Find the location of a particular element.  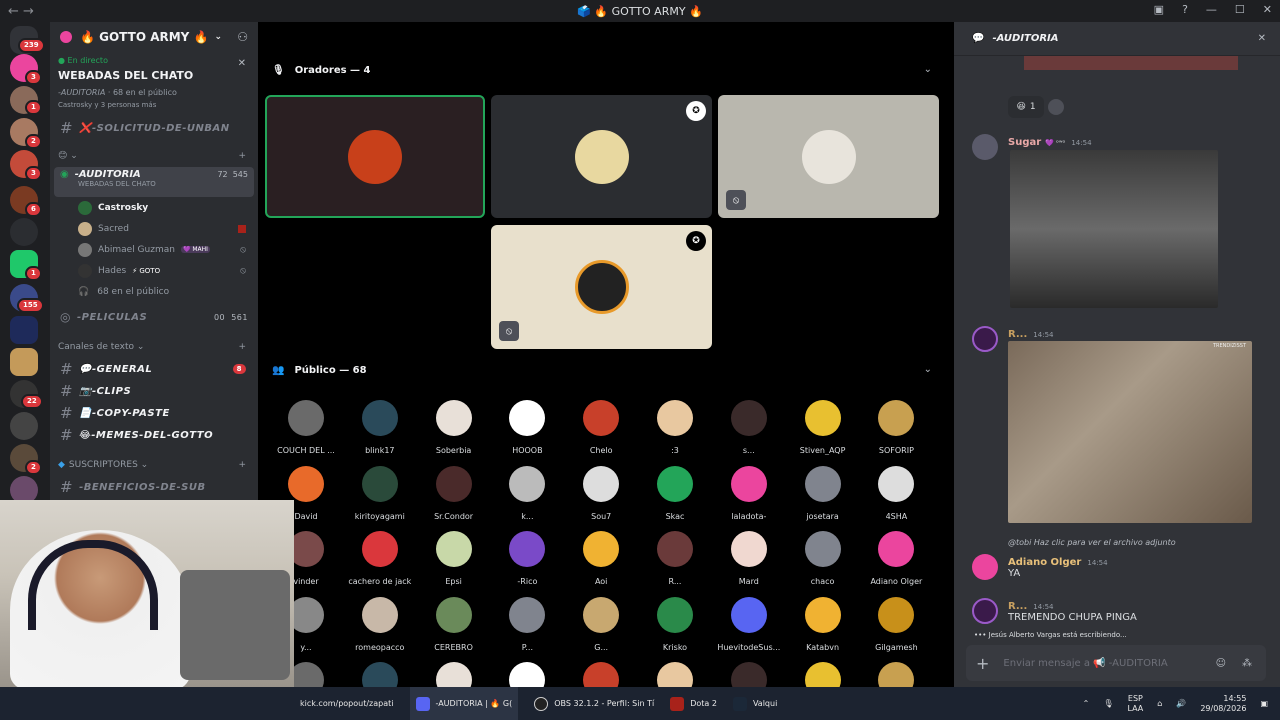

webcam-gif is located at coordinates (1114, 229).